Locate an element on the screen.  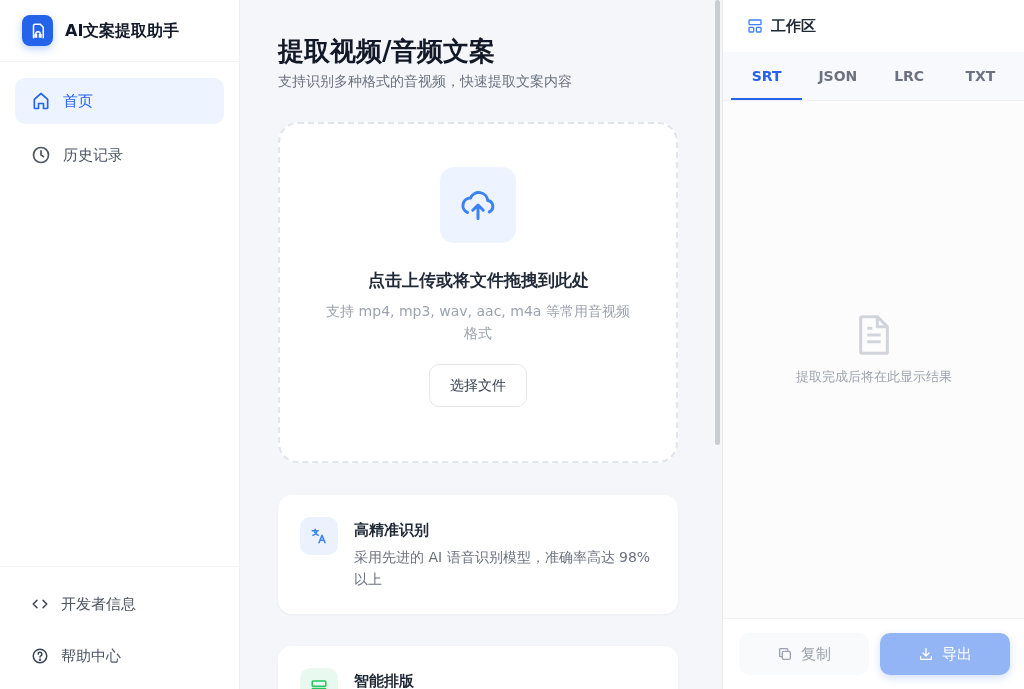
feature-title: 智能排版 is located at coordinates (384, 680).